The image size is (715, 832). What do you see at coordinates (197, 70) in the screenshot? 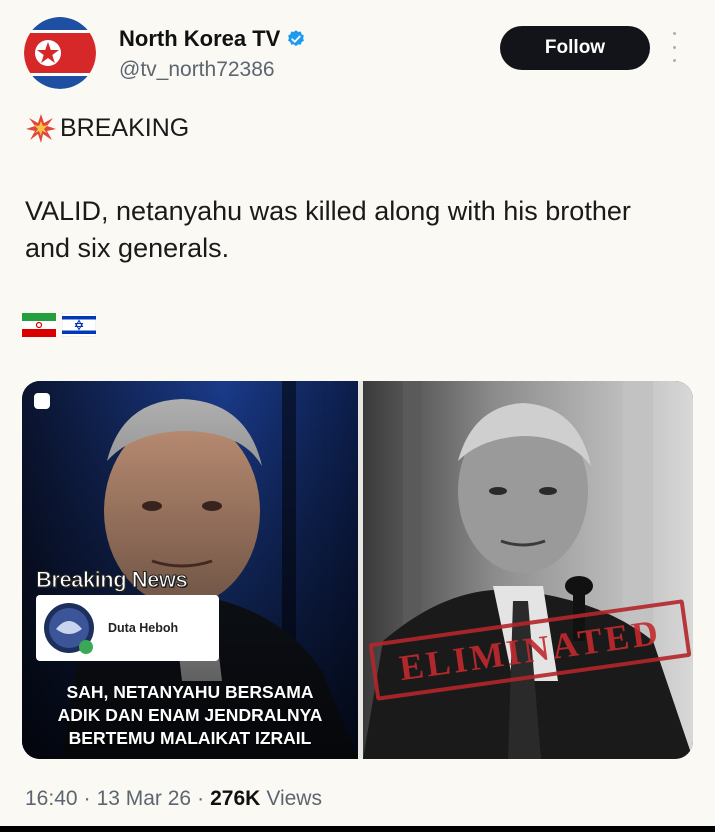
I see `account-handle: @tv_north72386` at bounding box center [197, 70].